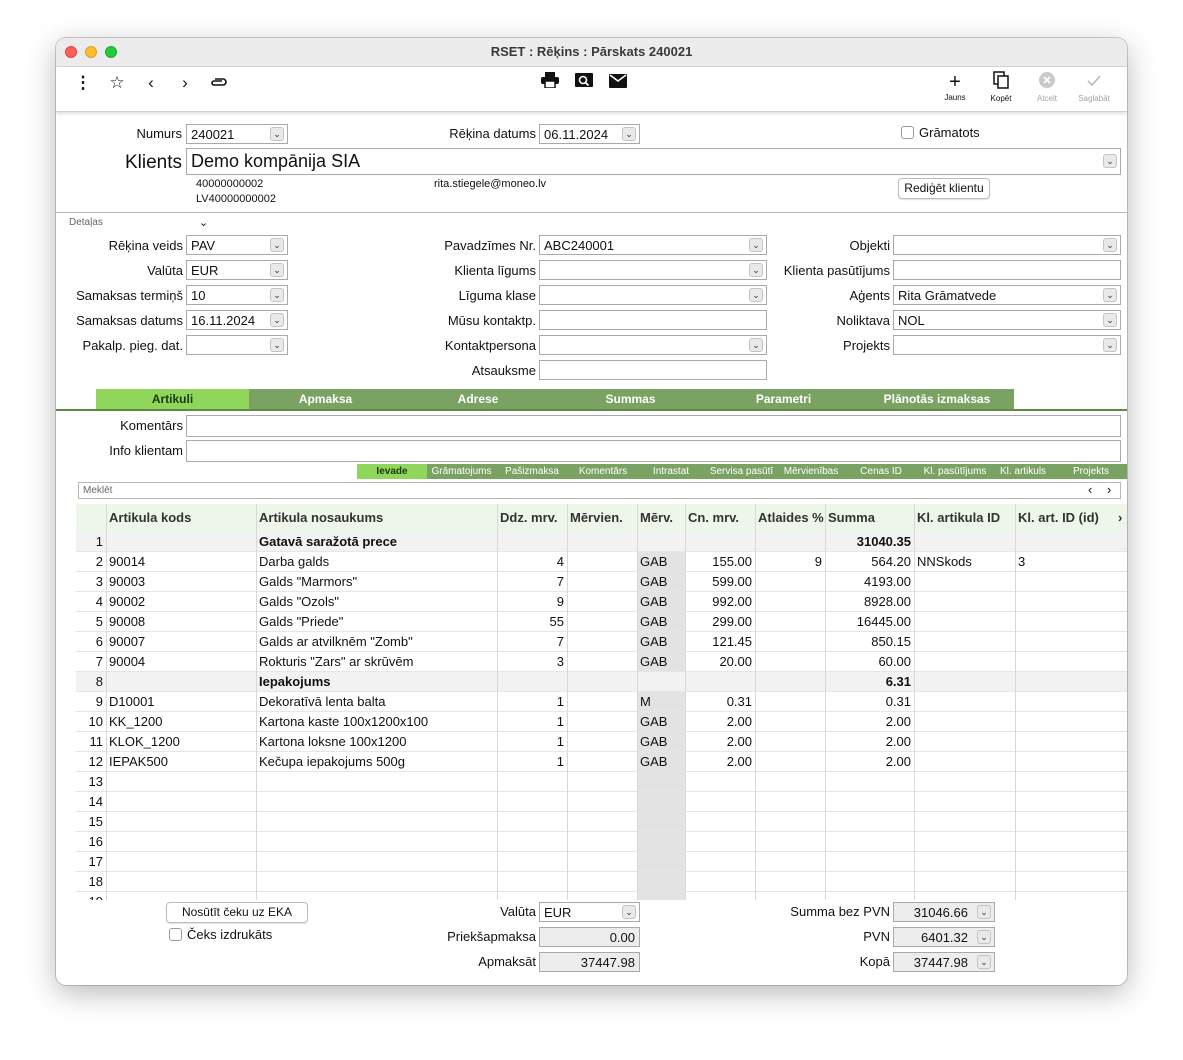 The image size is (1183, 1060). I want to click on cell-merv: GAB, so click(661, 582).